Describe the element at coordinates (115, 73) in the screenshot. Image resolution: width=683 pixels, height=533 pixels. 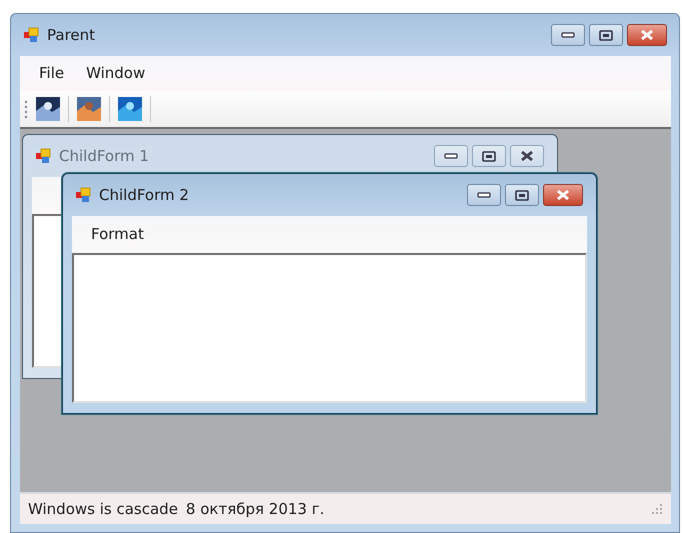
I see `menu-item: Window` at that location.